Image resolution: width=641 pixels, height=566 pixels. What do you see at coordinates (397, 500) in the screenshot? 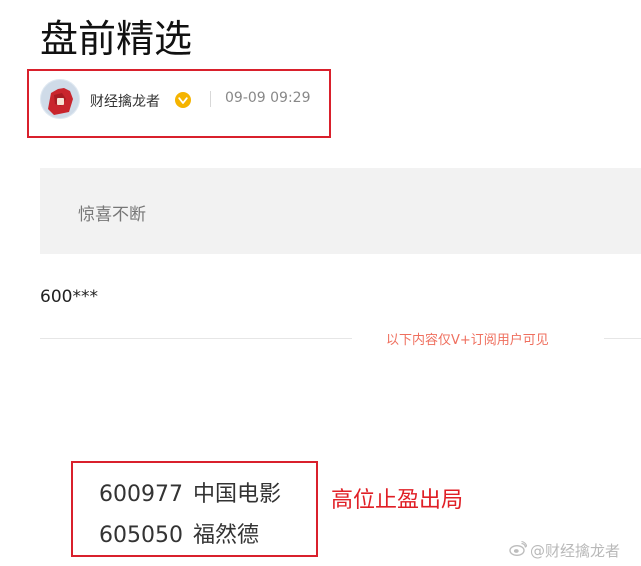
I see `annotation-text: 高位止盈出局` at bounding box center [397, 500].